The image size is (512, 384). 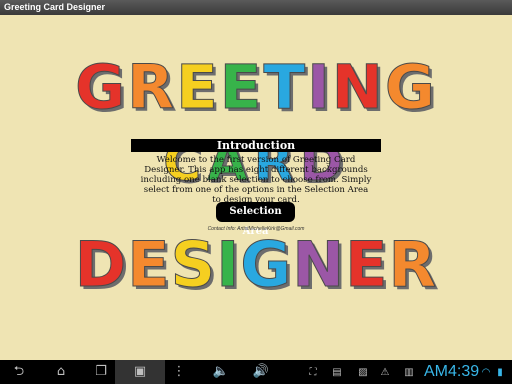 I want to click on status-photo-icon: ▨, so click(x=363, y=372).